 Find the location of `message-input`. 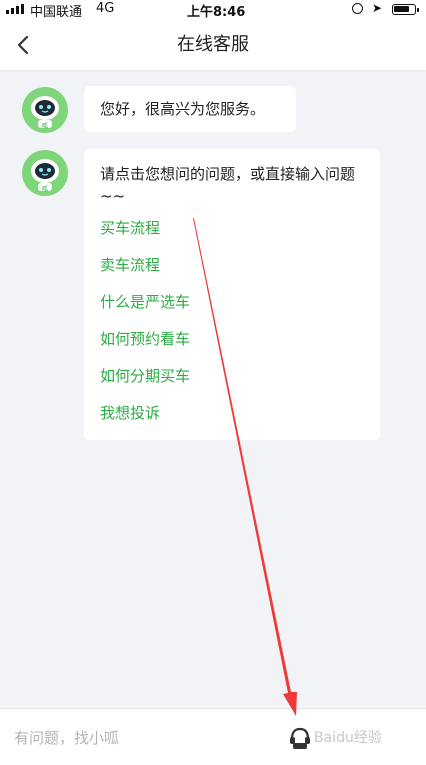

message-input is located at coordinates (144, 738).